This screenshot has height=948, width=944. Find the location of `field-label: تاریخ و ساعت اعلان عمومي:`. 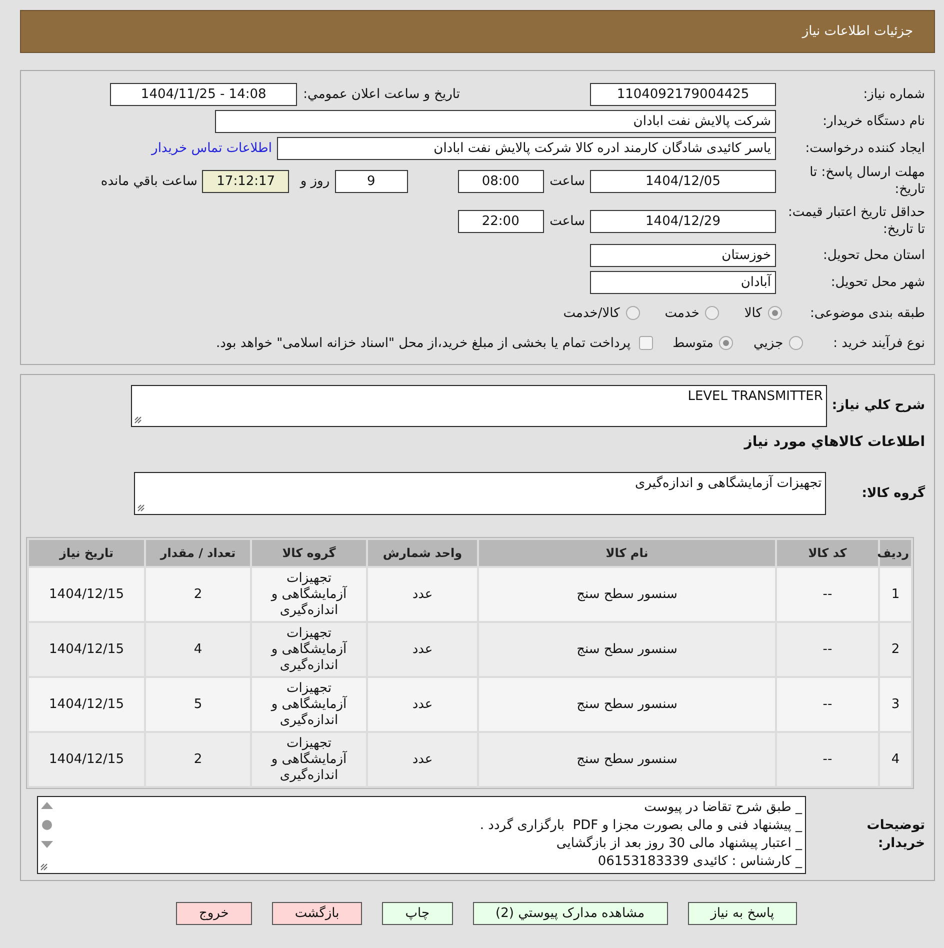

field-label: تاریخ و ساعت اعلان عمومي: is located at coordinates (381, 94).